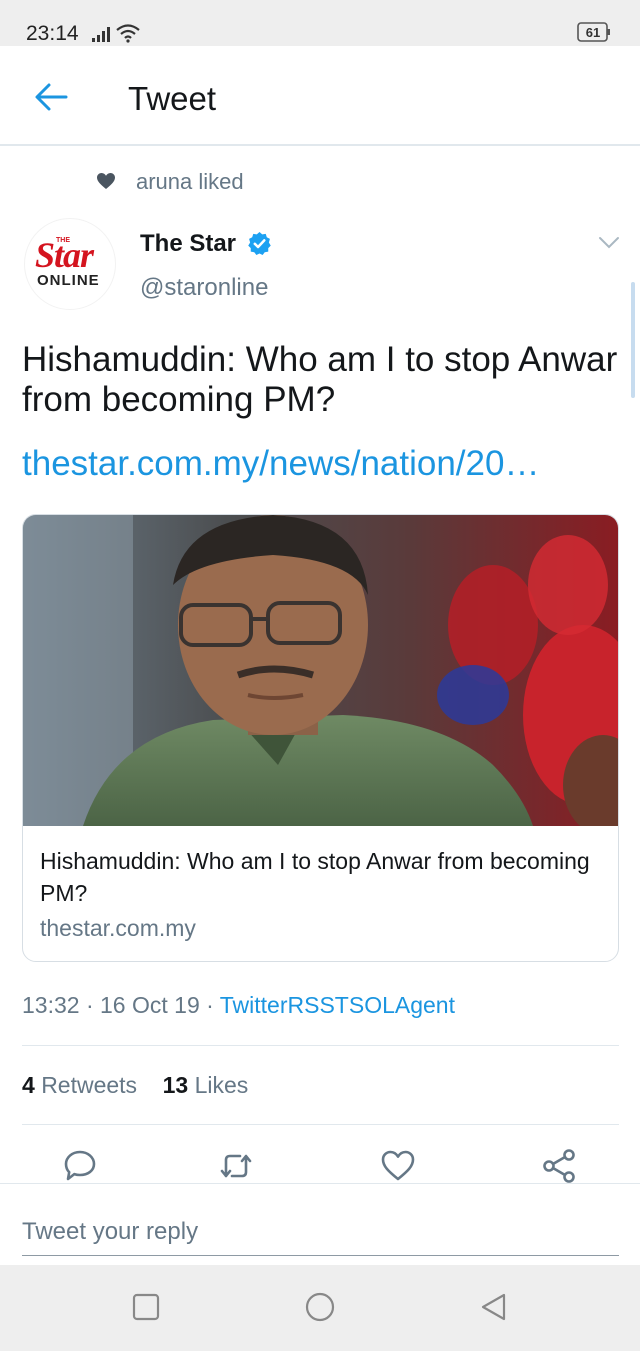 The image size is (640, 1351). Describe the element at coordinates (68, 280) in the screenshot. I see `avatar-logo-online: ONLINE` at that location.